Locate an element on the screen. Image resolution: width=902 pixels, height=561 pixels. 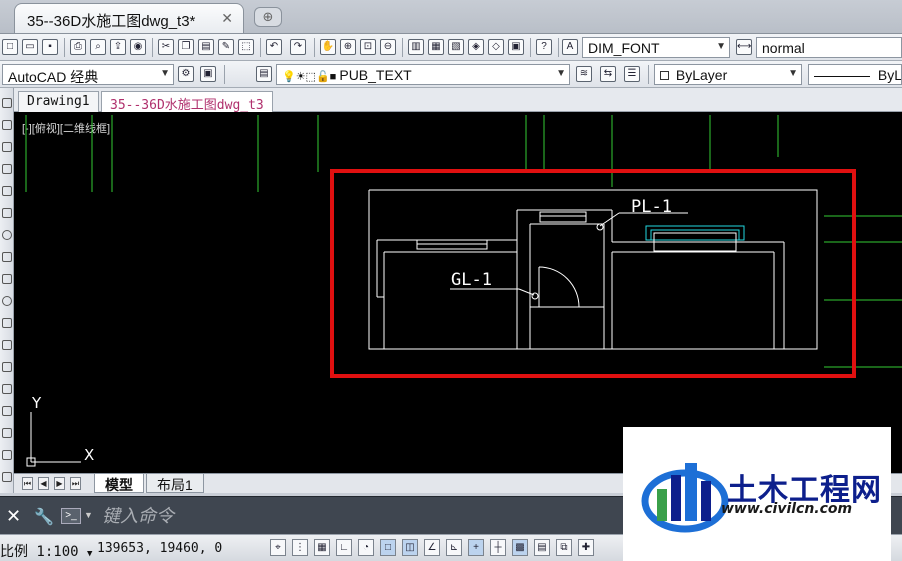
linetype-preview is located at coordinates (842, 76).